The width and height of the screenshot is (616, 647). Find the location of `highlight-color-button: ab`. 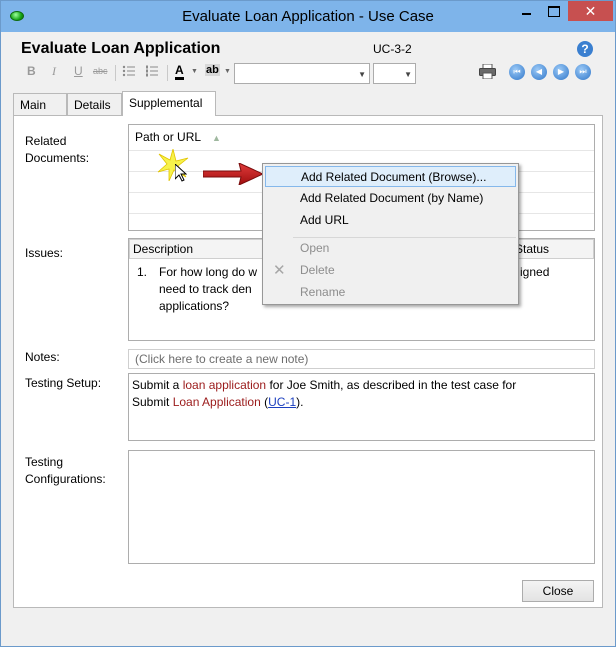

highlight-color-button: ab is located at coordinates (212, 70).